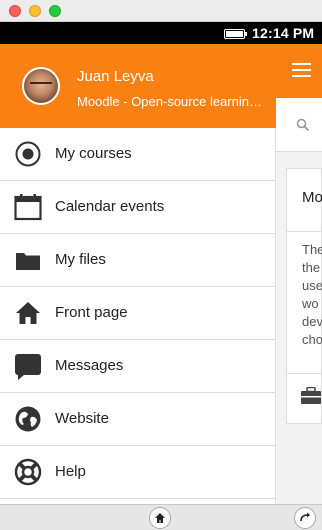  What do you see at coordinates (115, 76) in the screenshot?
I see `user-name: Juan Leyva` at bounding box center [115, 76].